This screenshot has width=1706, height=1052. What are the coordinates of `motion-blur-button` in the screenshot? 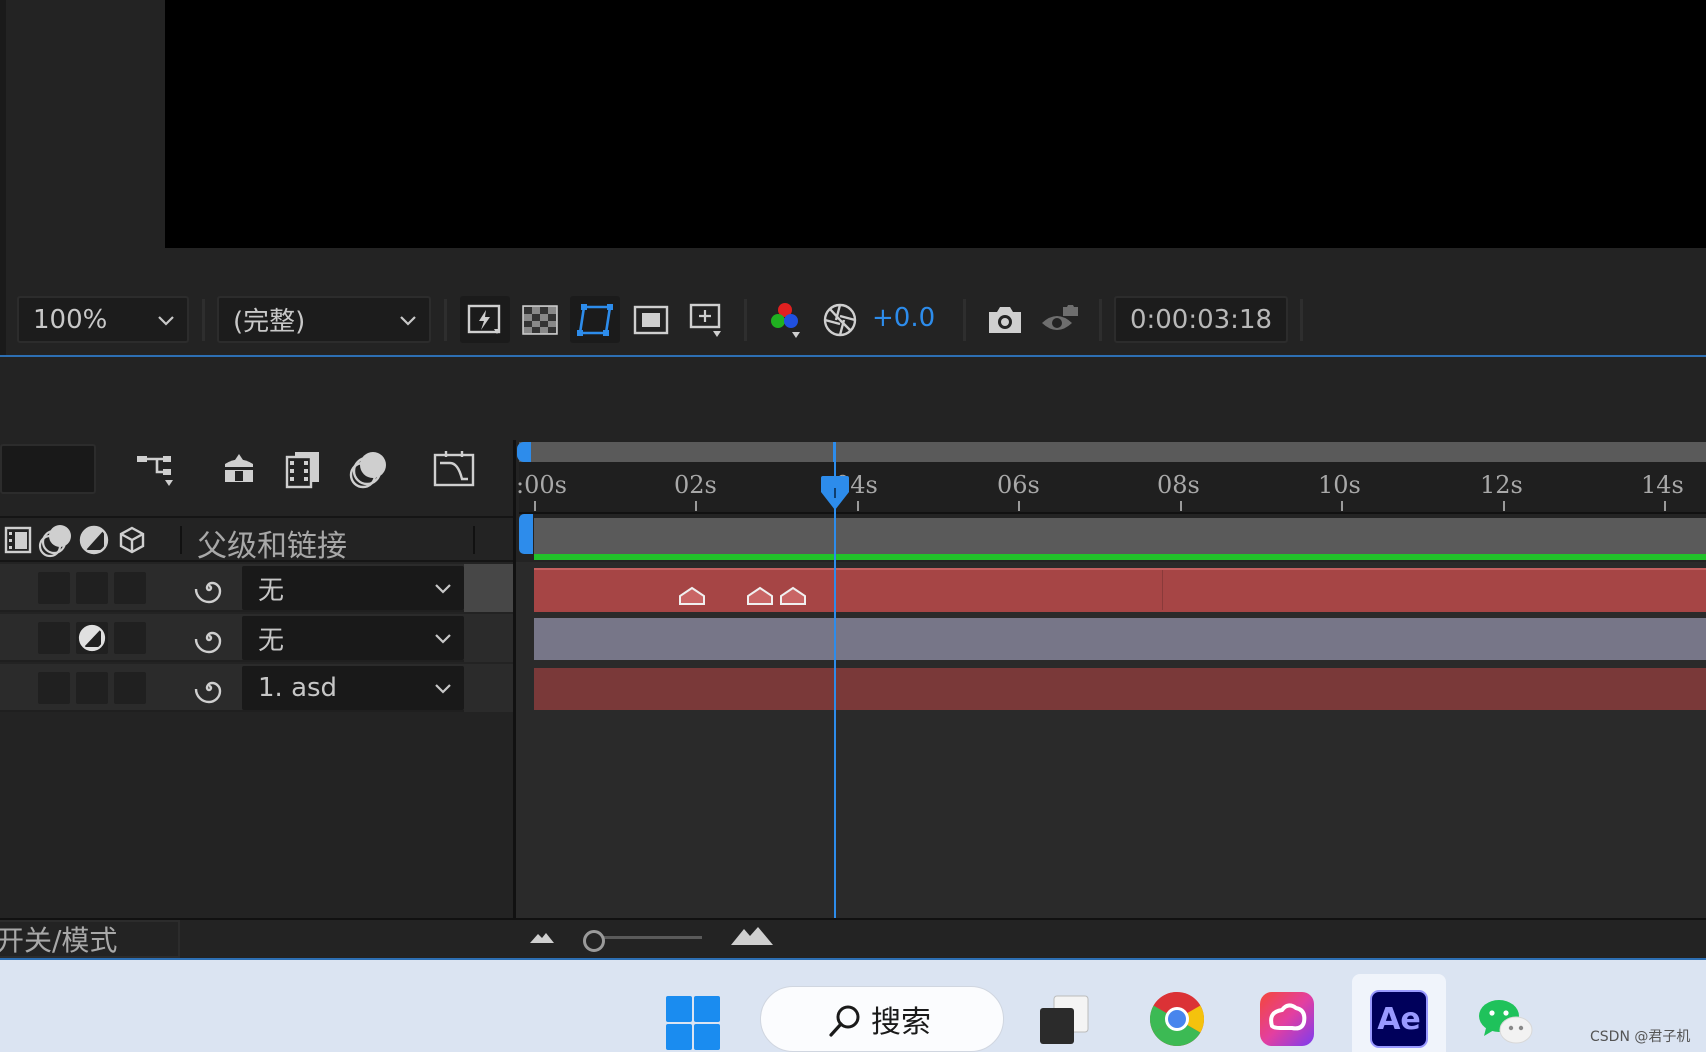 It's located at (369, 469).